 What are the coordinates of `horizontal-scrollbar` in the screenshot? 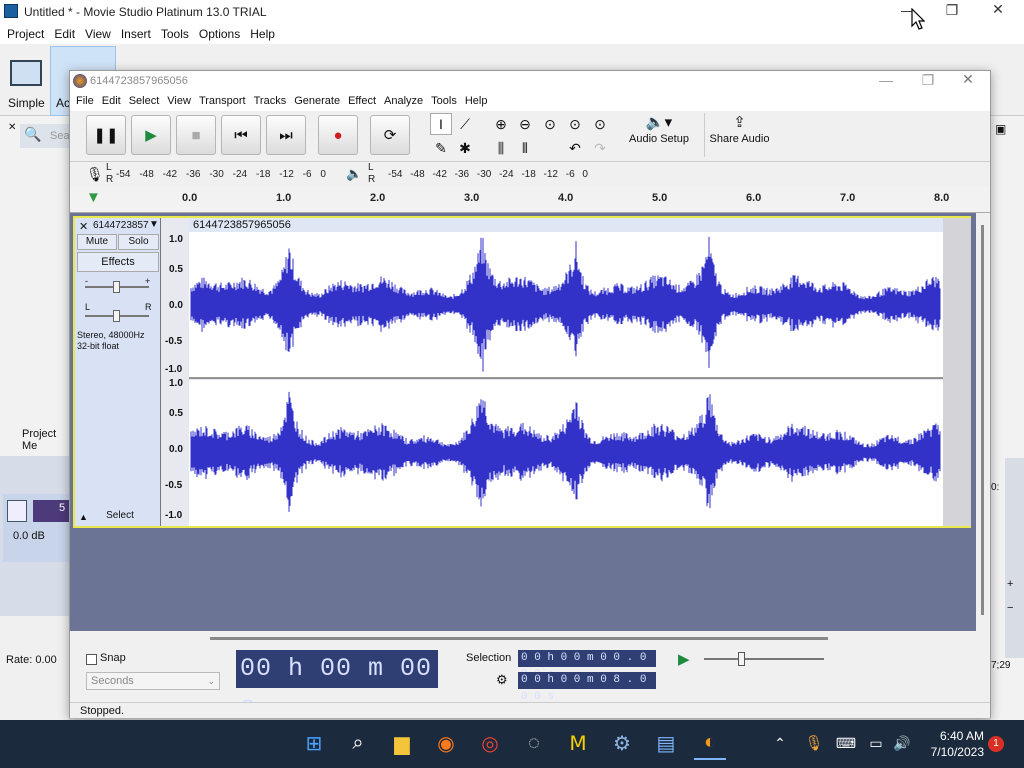 It's located at (523, 638).